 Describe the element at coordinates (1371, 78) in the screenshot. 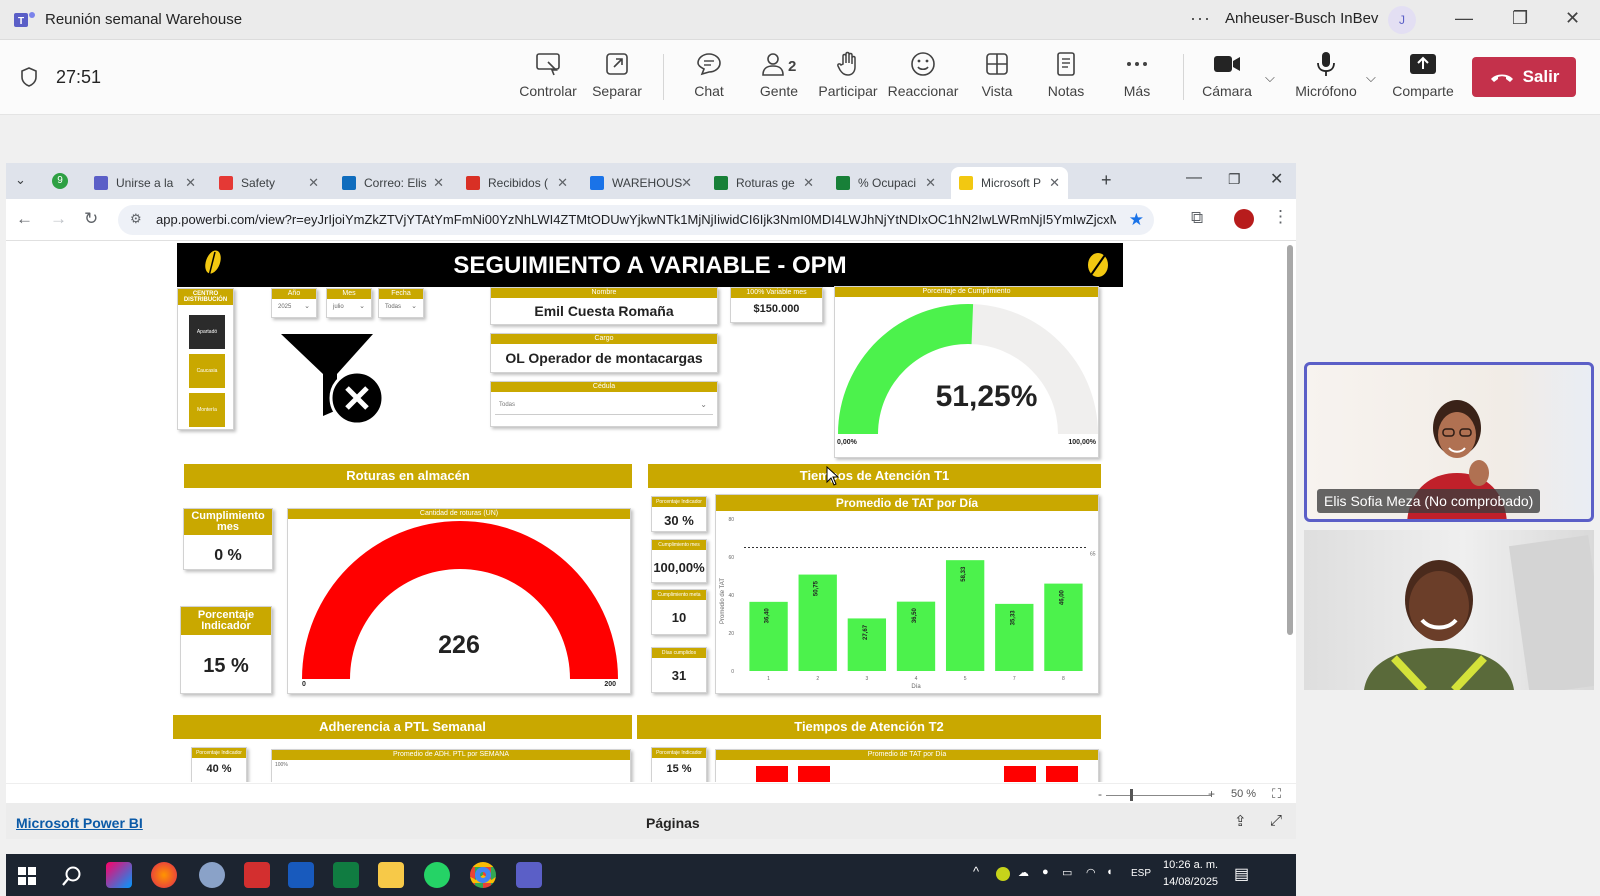

I see `mic-options-chevron-icon: ⌵` at that location.